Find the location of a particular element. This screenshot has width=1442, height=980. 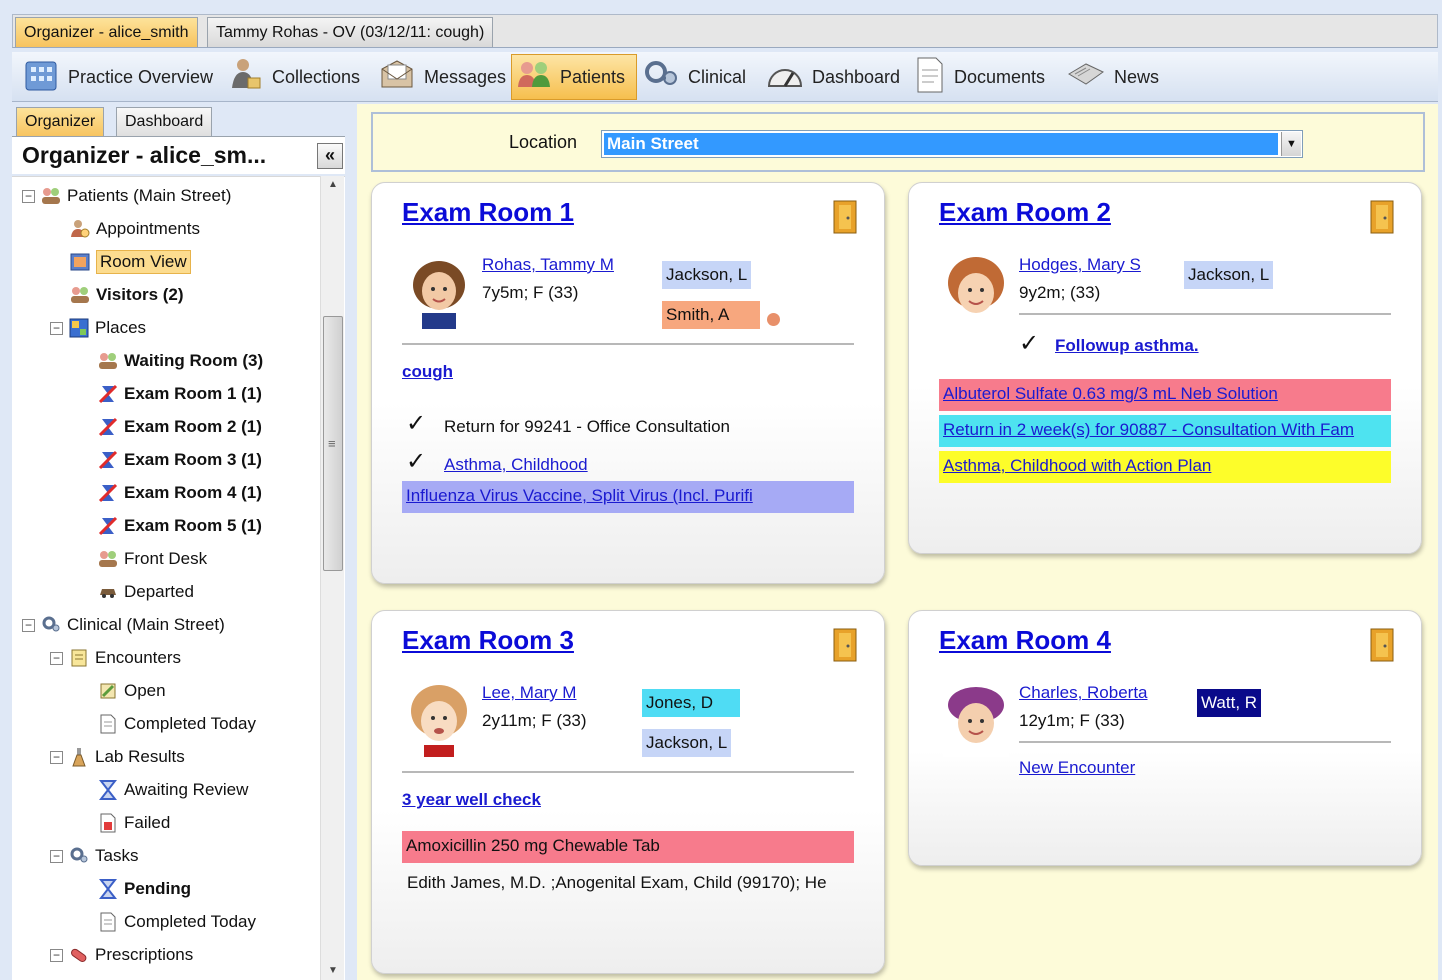

grip-icon: ≡ is located at coordinates (332, 443).